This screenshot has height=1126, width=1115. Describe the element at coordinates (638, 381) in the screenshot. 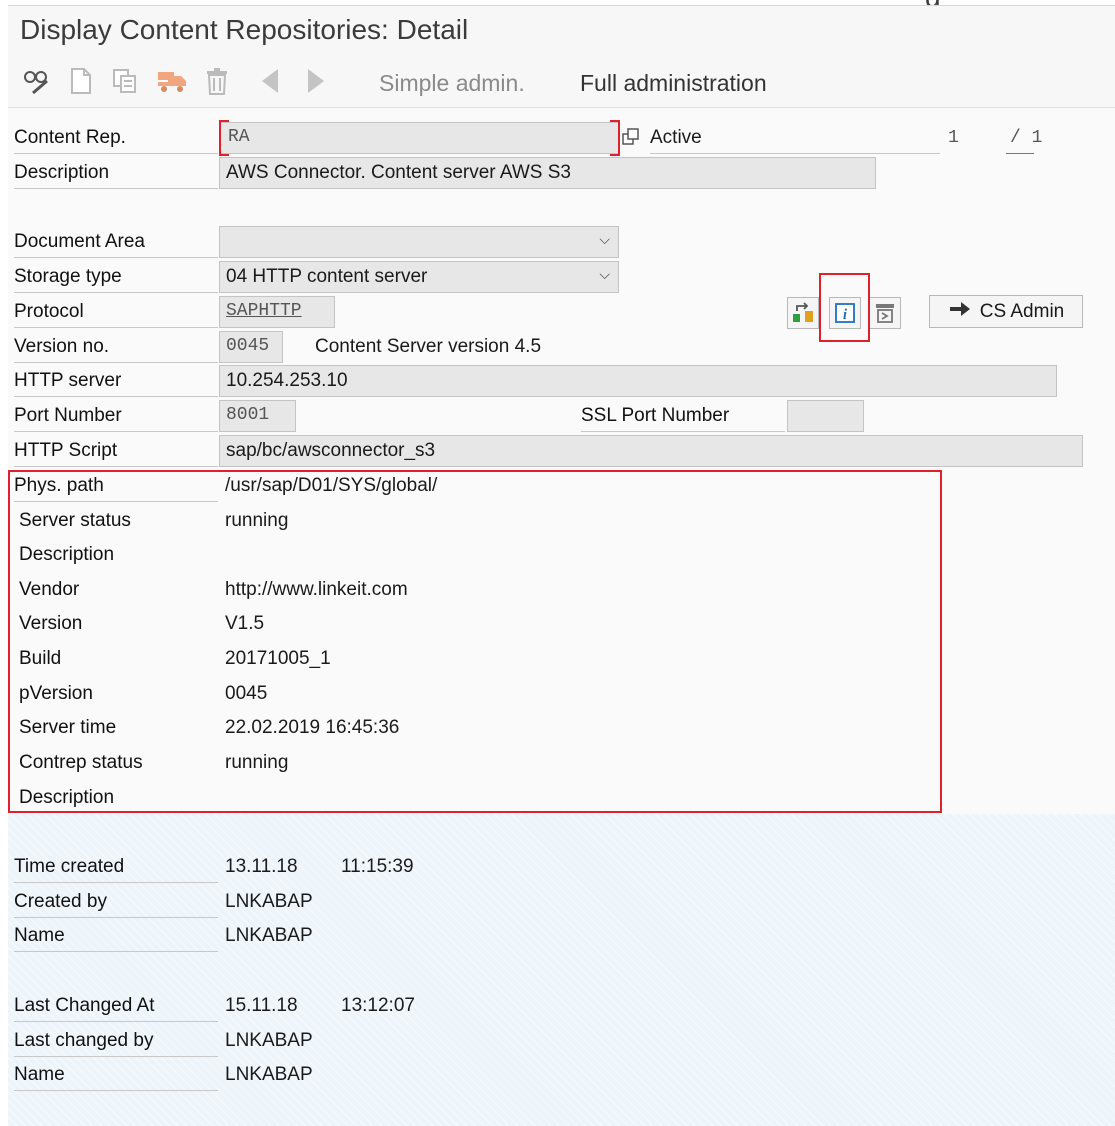

I see `http-server-field: 10.254.253.10` at that location.